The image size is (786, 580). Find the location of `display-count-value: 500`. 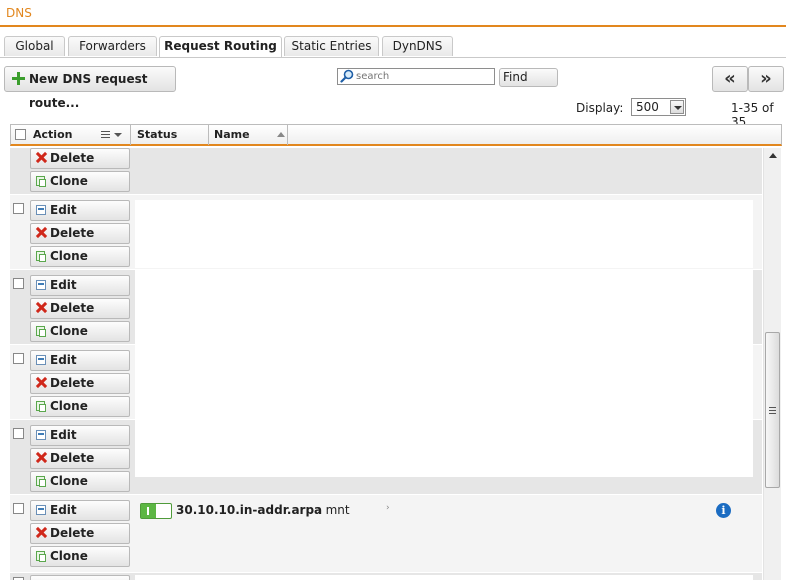

display-count-value: 500 is located at coordinates (647, 107).